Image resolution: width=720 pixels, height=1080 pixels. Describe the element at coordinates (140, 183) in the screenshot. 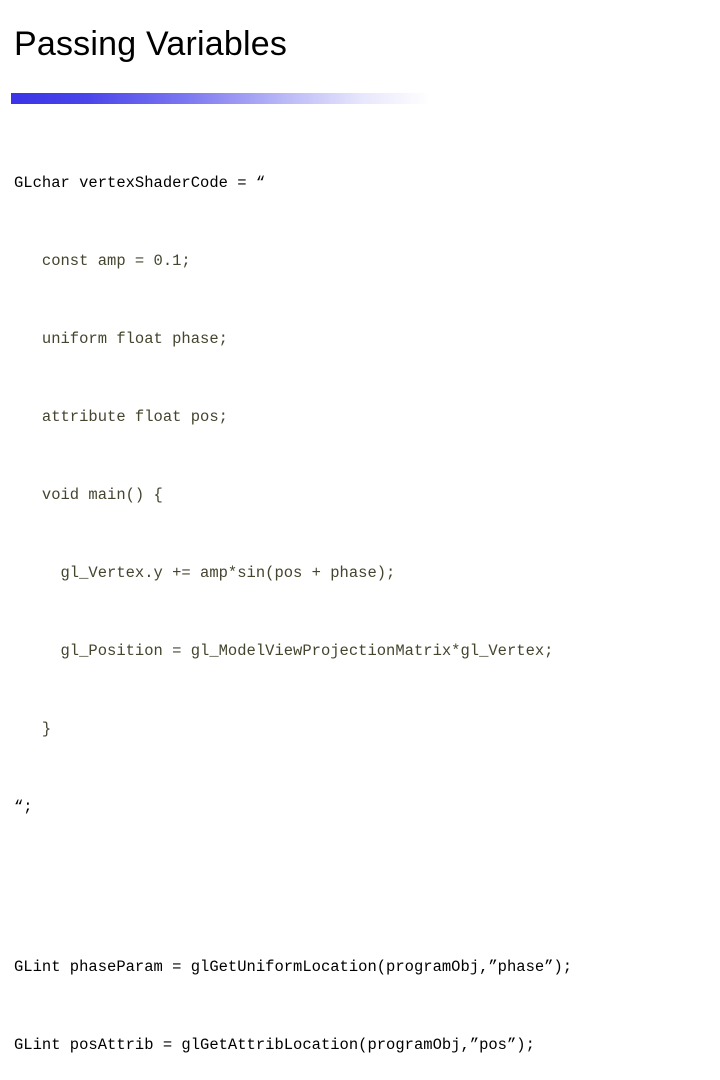

I see `code-line: GLchar vertexShaderCode = “` at that location.